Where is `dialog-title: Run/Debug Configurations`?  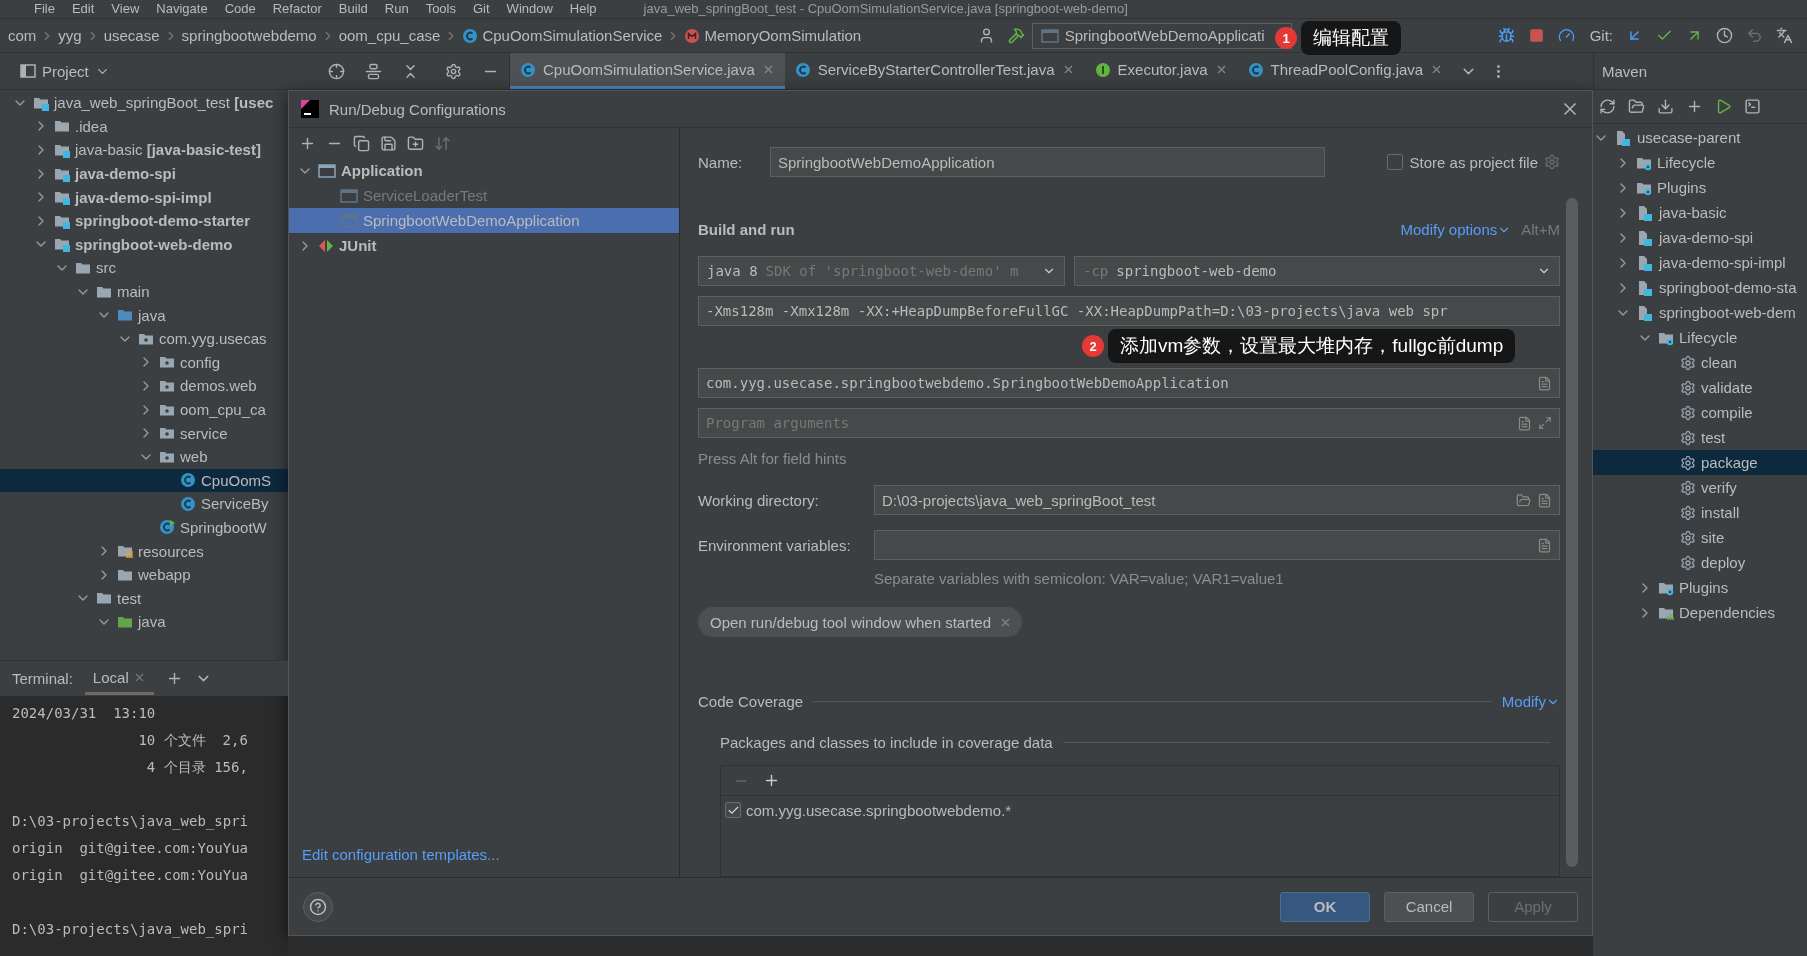
dialog-title: Run/Debug Configurations is located at coordinates (417, 109).